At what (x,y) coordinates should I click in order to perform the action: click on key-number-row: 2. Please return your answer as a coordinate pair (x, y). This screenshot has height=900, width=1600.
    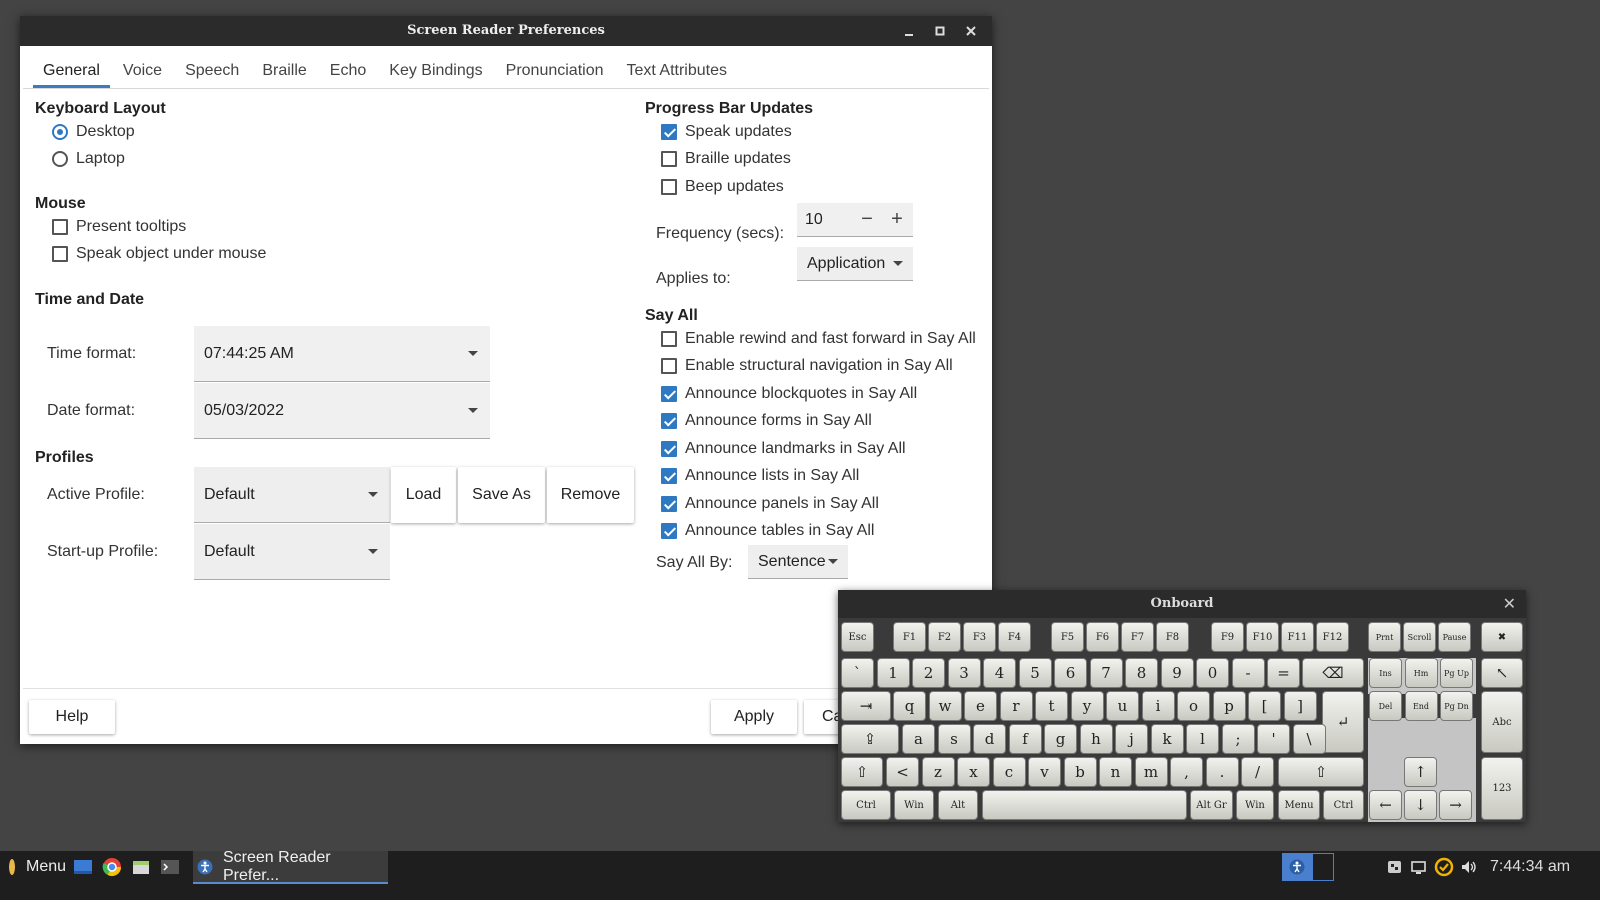
    Looking at the image, I should click on (928, 673).